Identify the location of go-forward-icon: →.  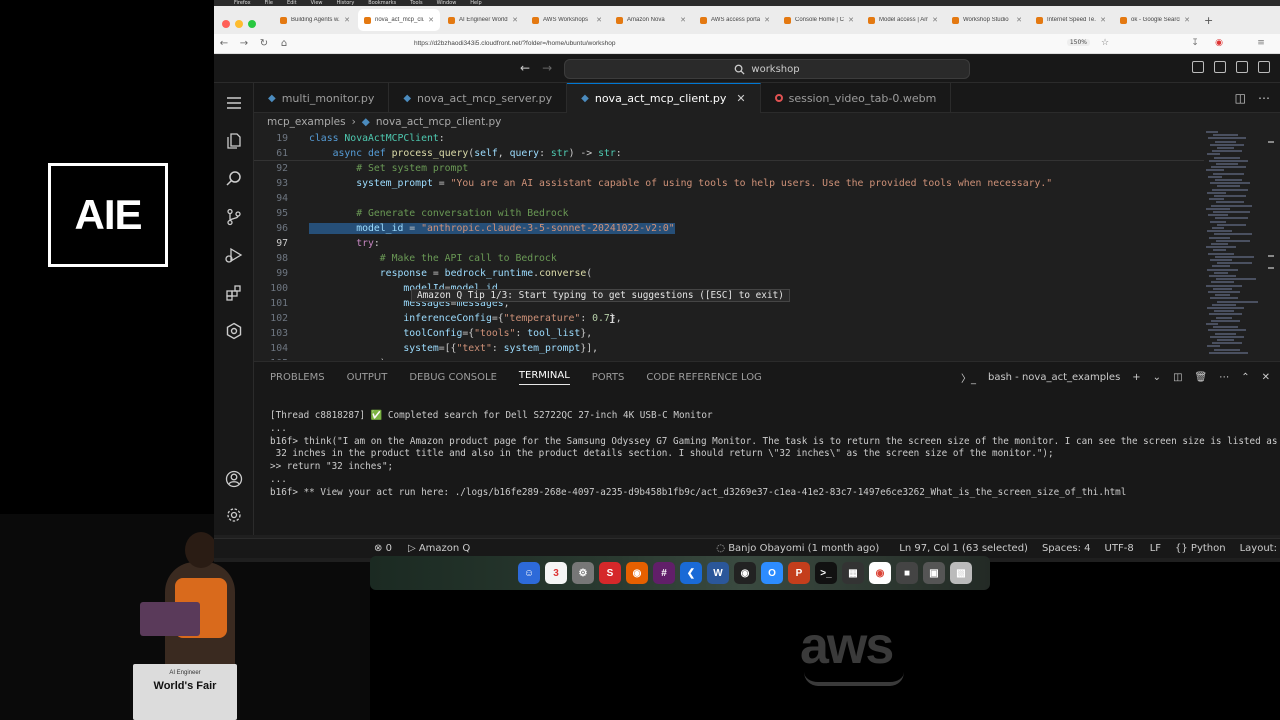
(547, 68).